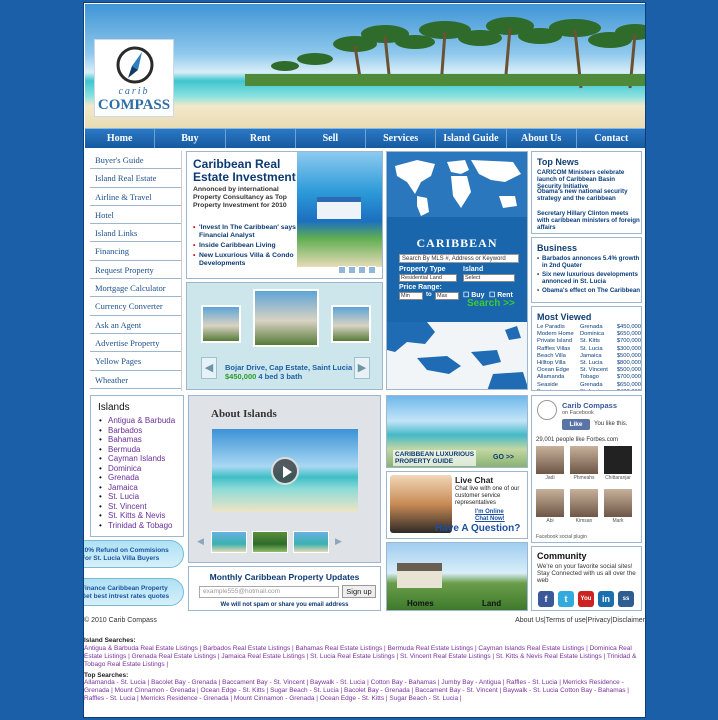 This screenshot has height=720, width=718. I want to click on most-viewed-row: Beach Villa Jamaica $500,000, so click(589, 356).